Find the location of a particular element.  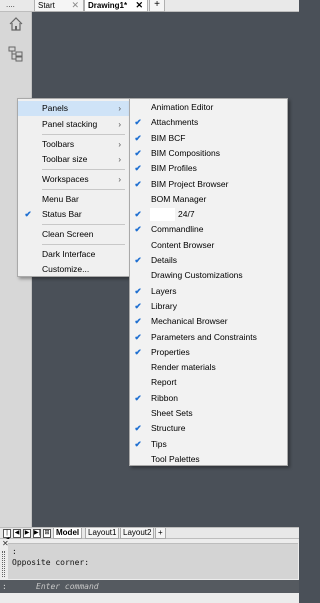

menu-item-label: BIM BCF is located at coordinates (168, 137).